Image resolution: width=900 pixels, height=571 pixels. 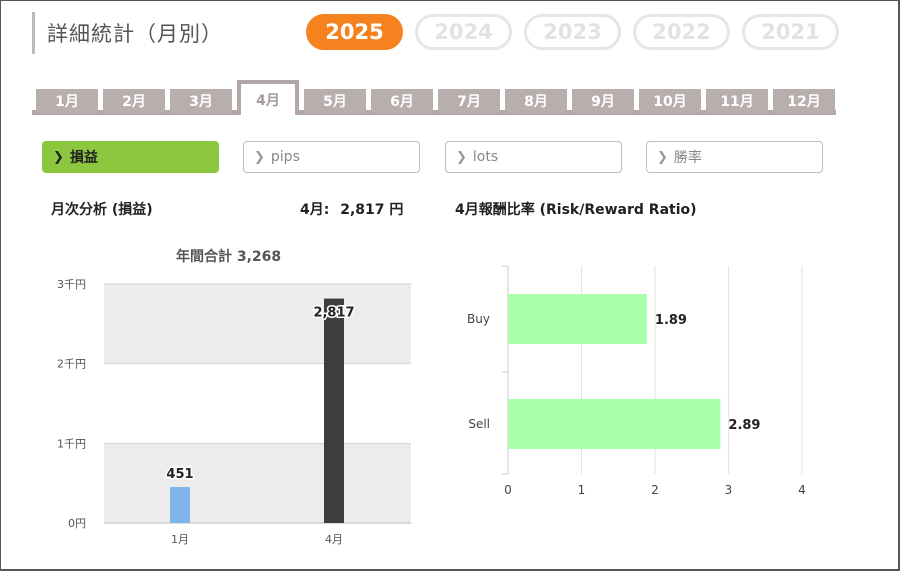 What do you see at coordinates (576, 210) in the screenshot?
I see `ratio-section-label: 4月報酬比率 (Risk/Reward Ratio)` at bounding box center [576, 210].